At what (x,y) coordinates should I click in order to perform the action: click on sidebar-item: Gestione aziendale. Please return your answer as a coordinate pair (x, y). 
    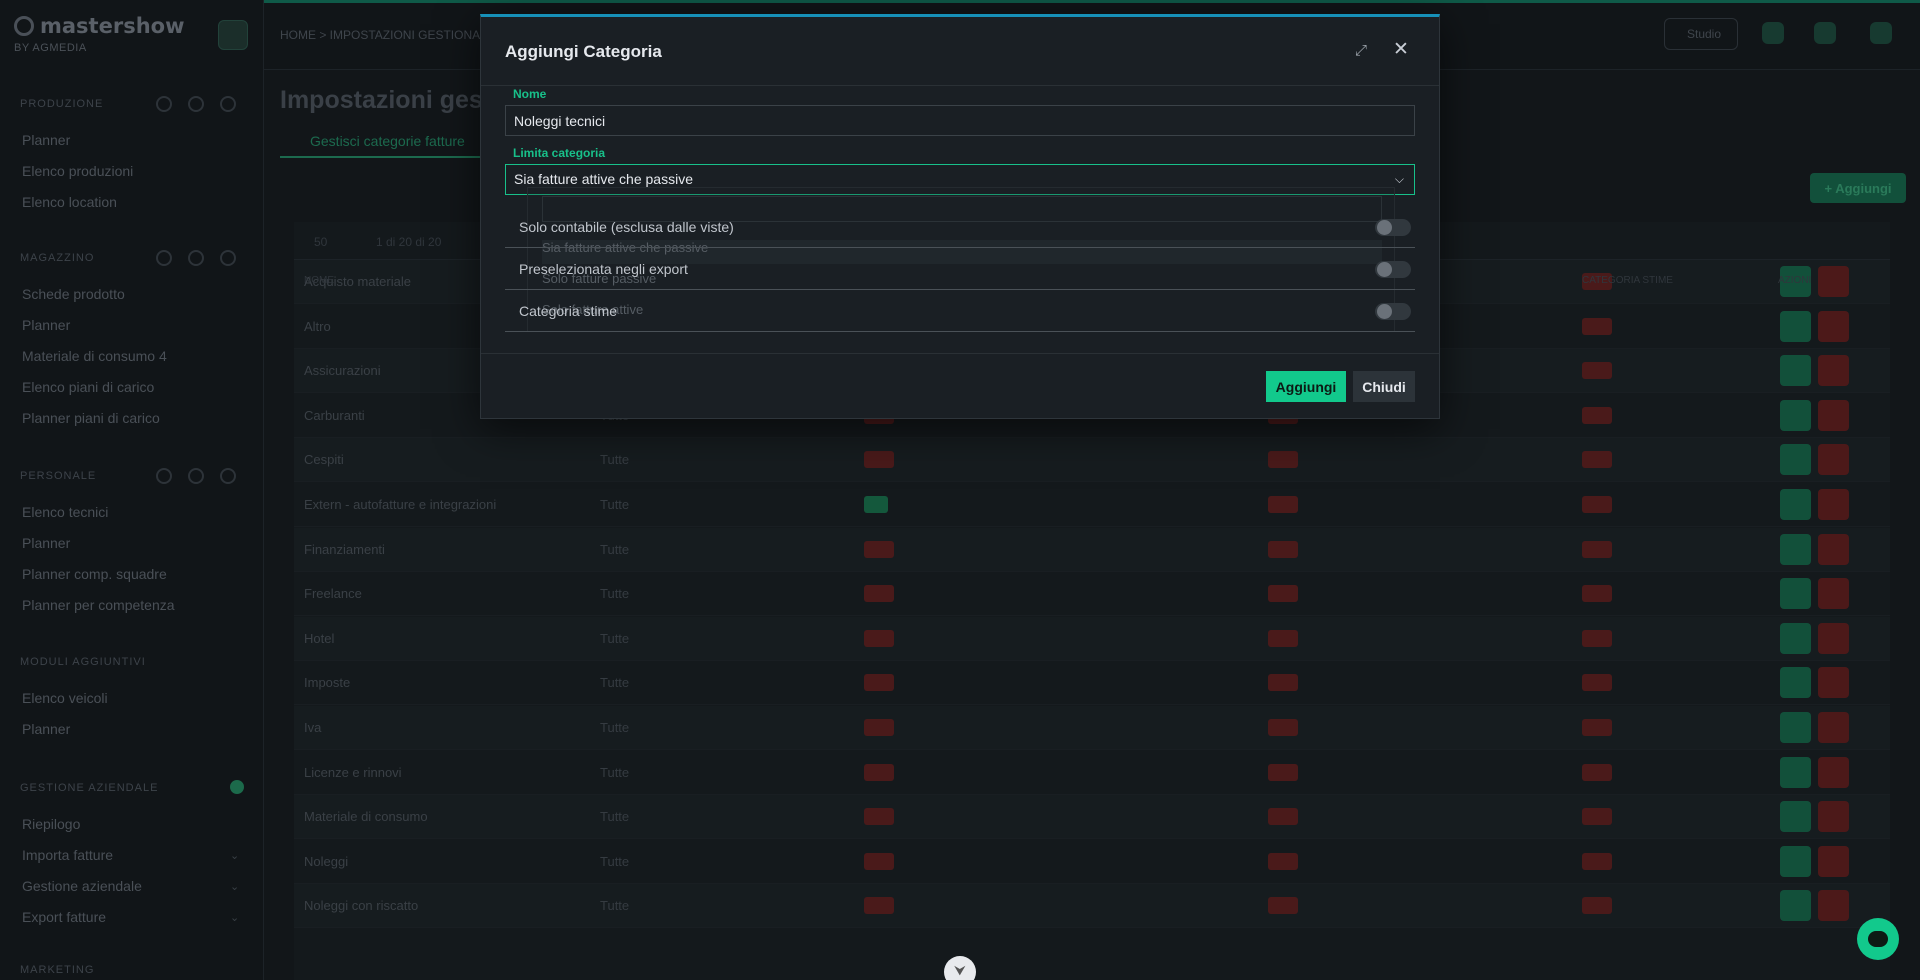
    Looking at the image, I should click on (82, 886).